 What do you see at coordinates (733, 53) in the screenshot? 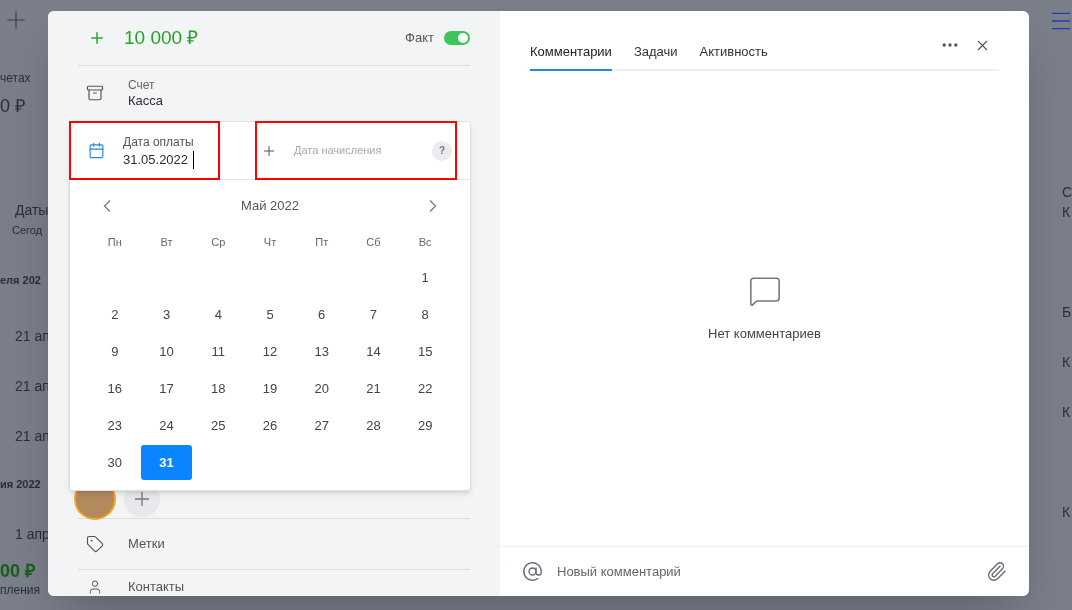
I see `panel-tab: Активность` at bounding box center [733, 53].